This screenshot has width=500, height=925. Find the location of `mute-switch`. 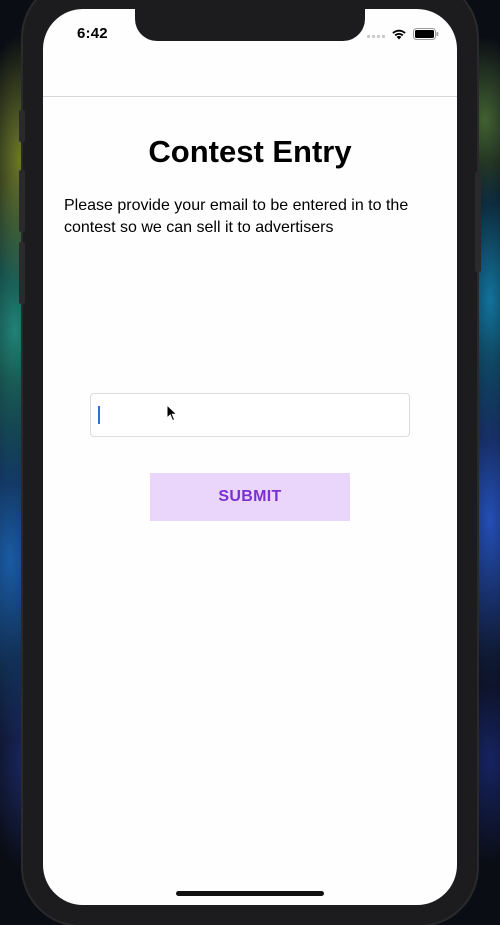

mute-switch is located at coordinates (22, 126).